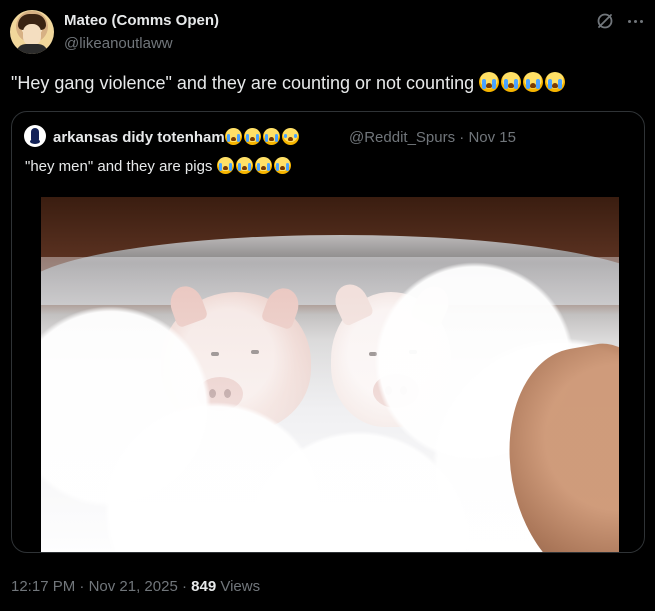  I want to click on tweet-footer: 12:17 PM · Nov 21, 2025 · 849 Views, so click(135, 586).